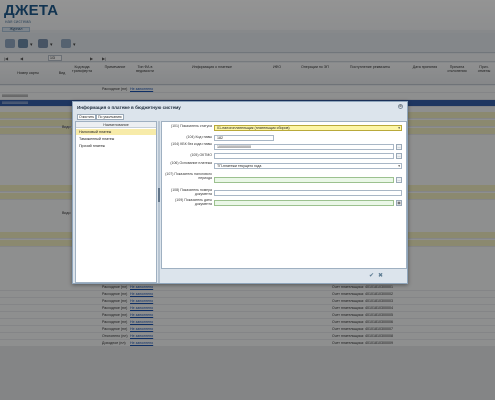 The width and height of the screenshot is (495, 400). What do you see at coordinates (116, 139) in the screenshot?
I see `list-item-customs-payment: Таможенный платеж` at bounding box center [116, 139].